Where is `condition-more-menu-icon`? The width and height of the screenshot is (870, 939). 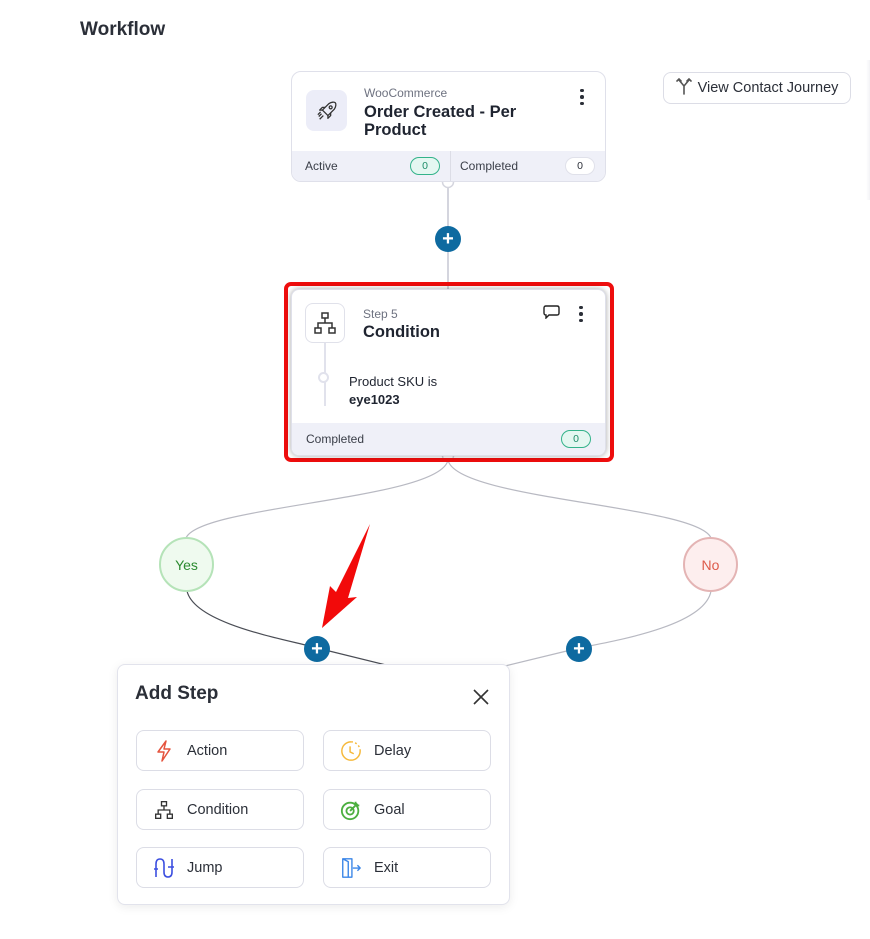 condition-more-menu-icon is located at coordinates (581, 314).